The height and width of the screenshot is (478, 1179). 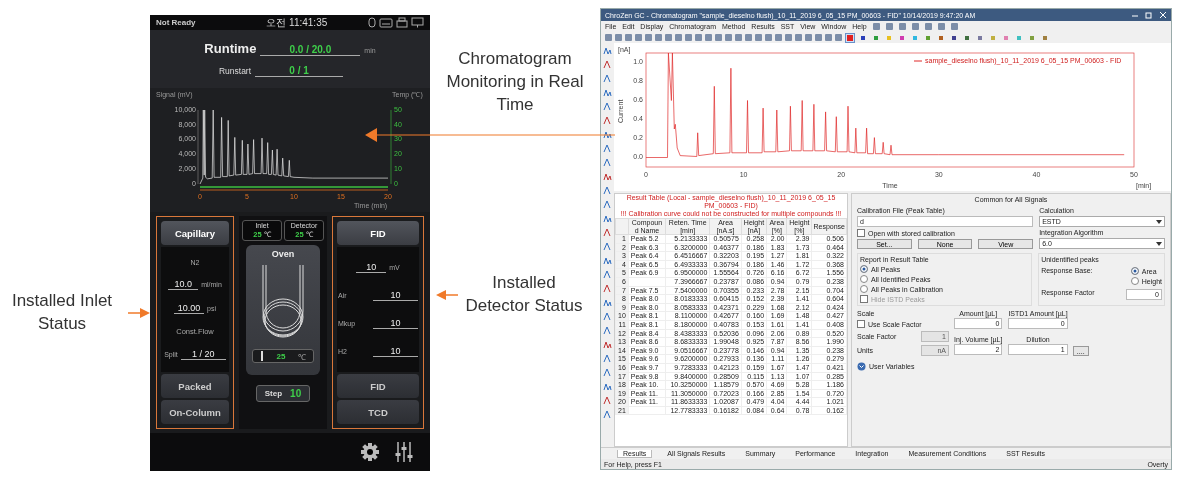 I want to click on value-field: 10.00, so click(x=189, y=308).